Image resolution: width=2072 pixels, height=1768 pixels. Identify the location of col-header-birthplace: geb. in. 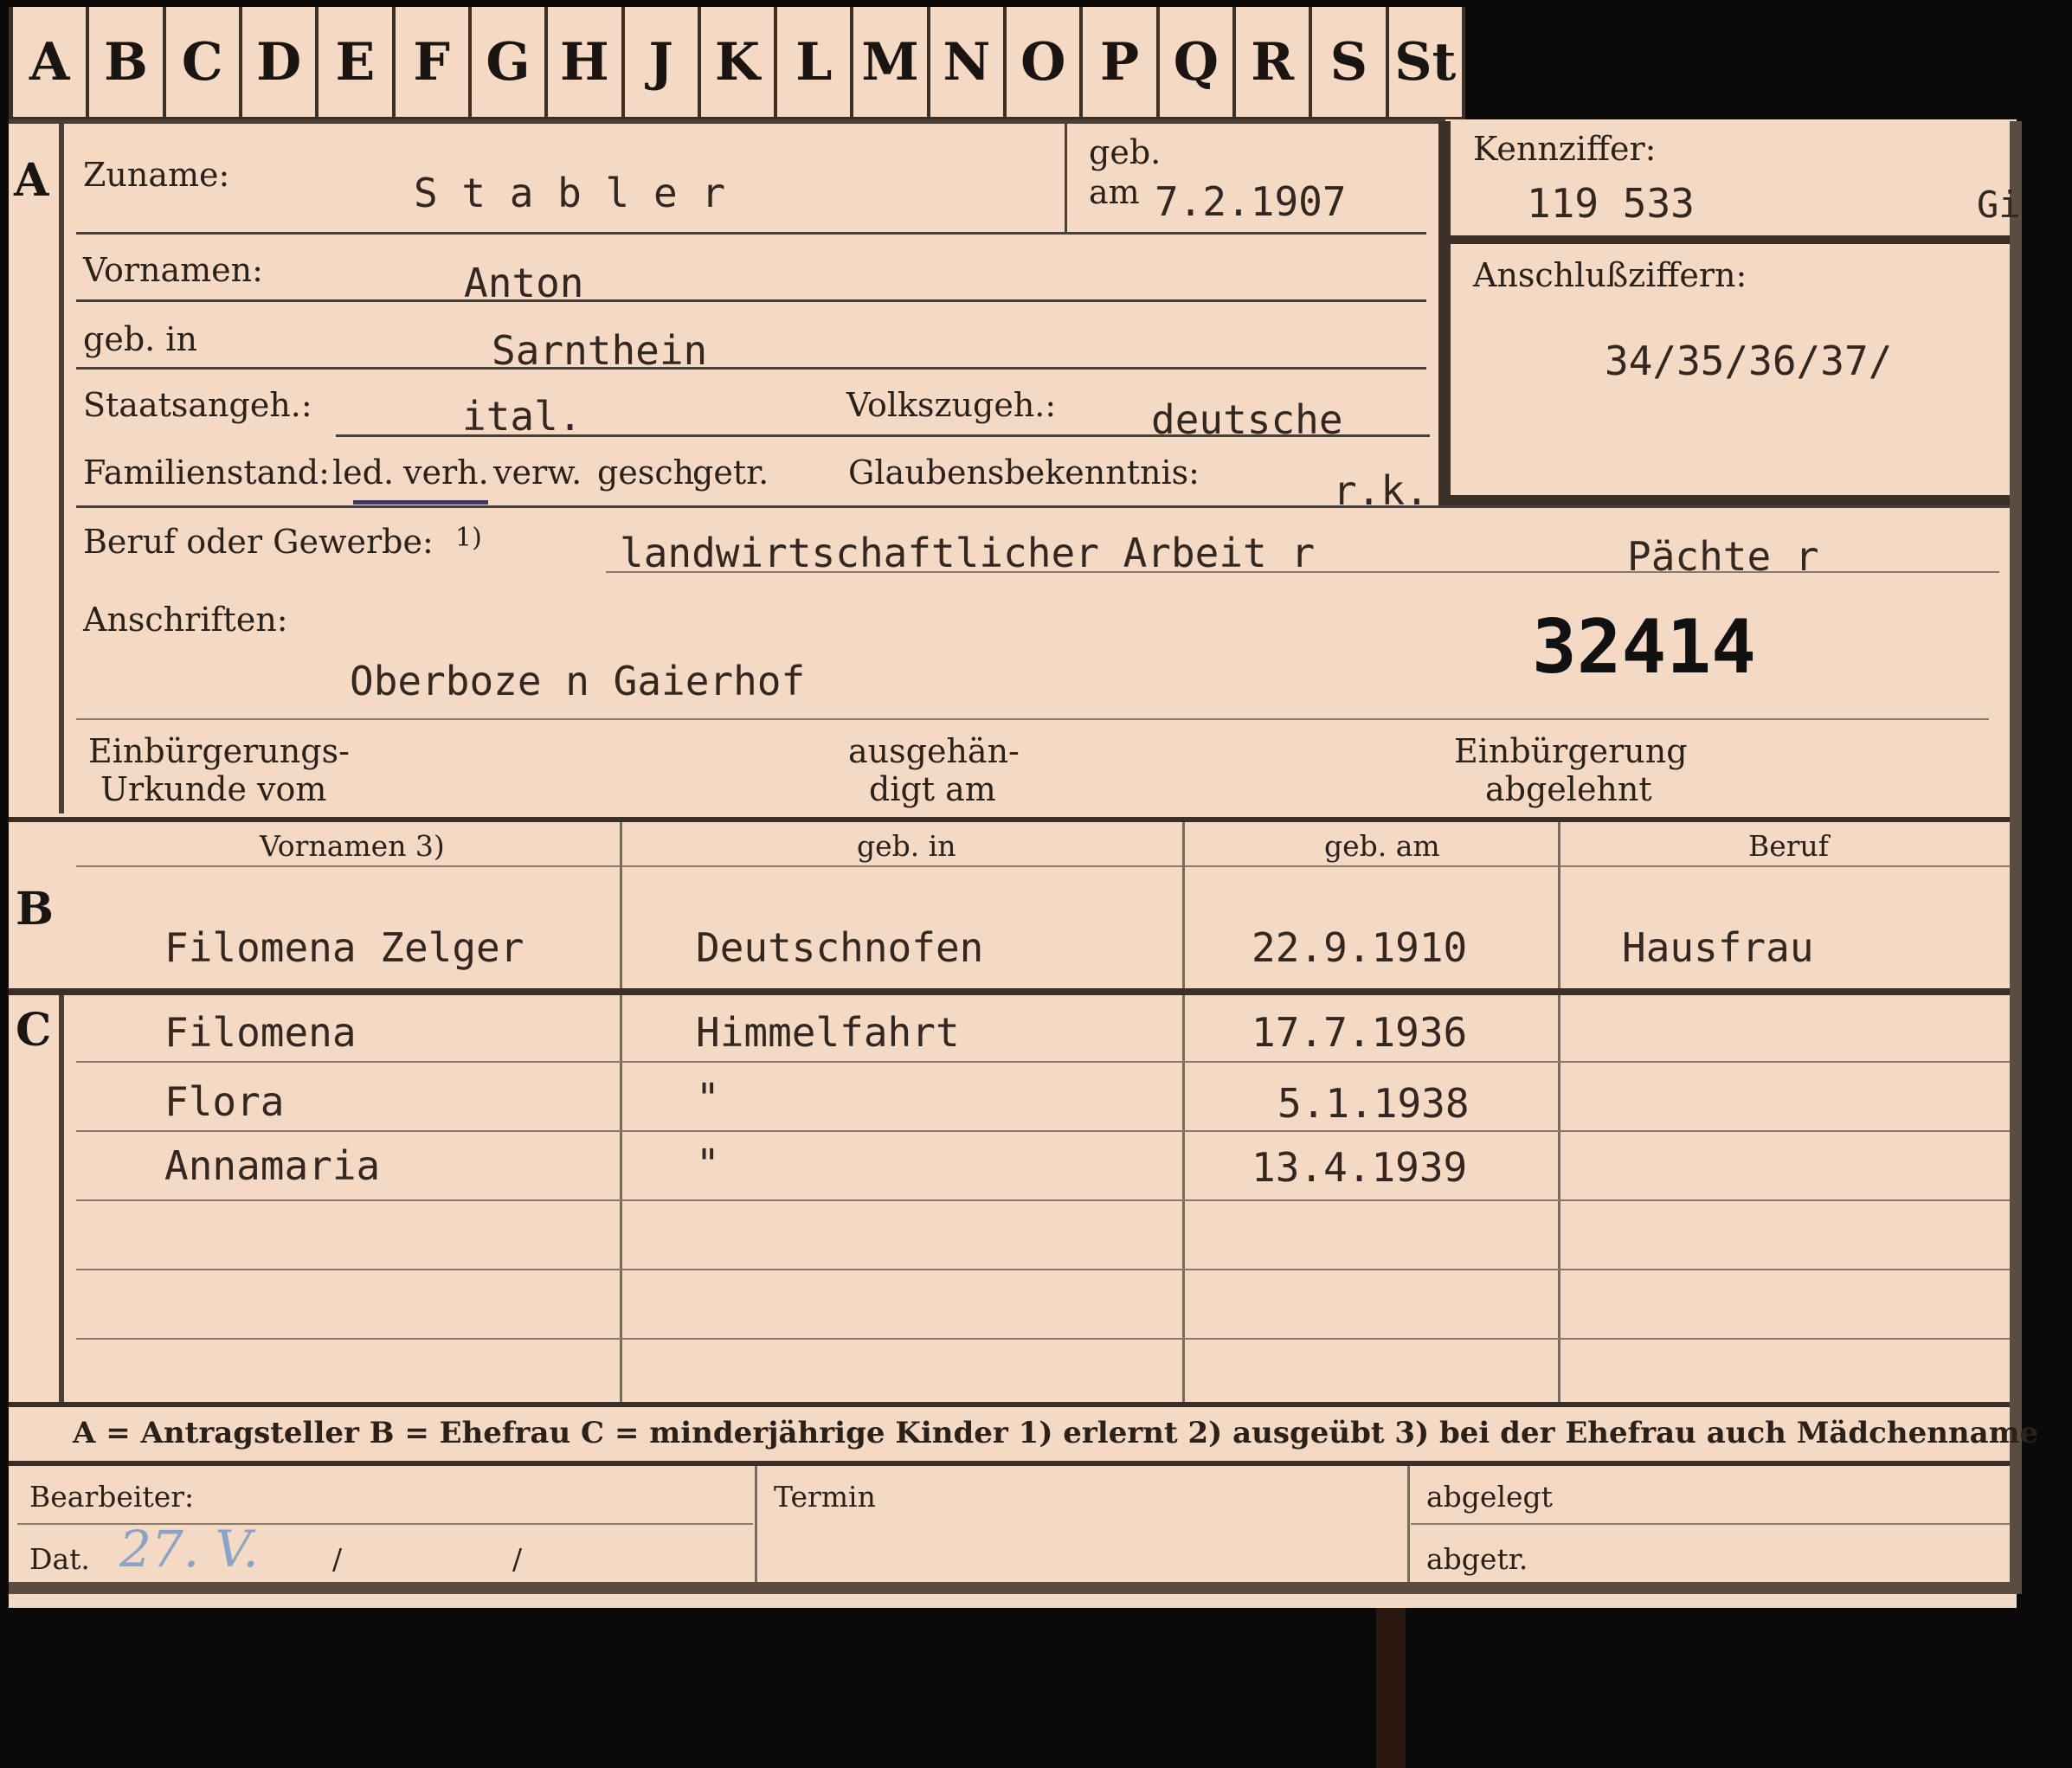
(906, 846).